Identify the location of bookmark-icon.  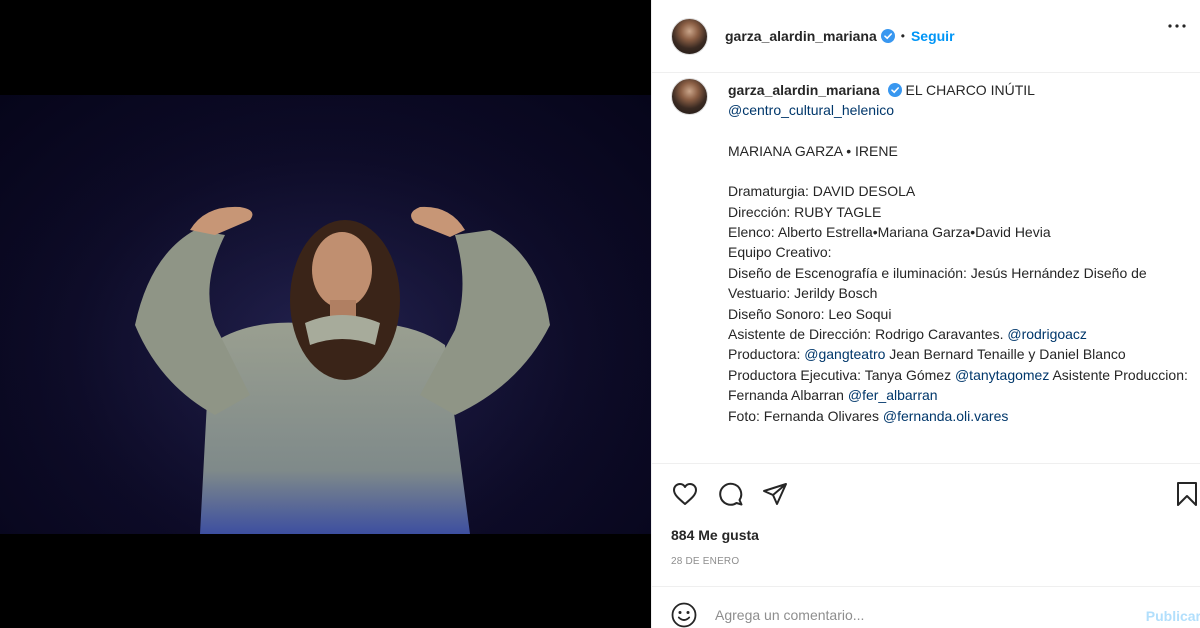
(1186, 494).